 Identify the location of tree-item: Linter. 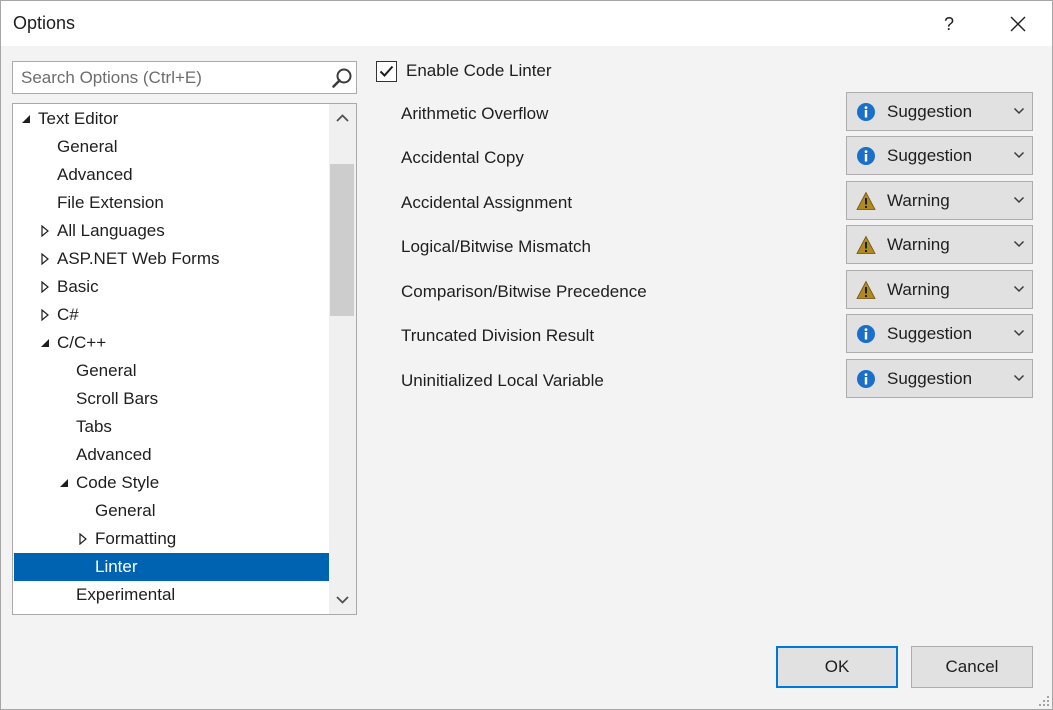
(171, 567).